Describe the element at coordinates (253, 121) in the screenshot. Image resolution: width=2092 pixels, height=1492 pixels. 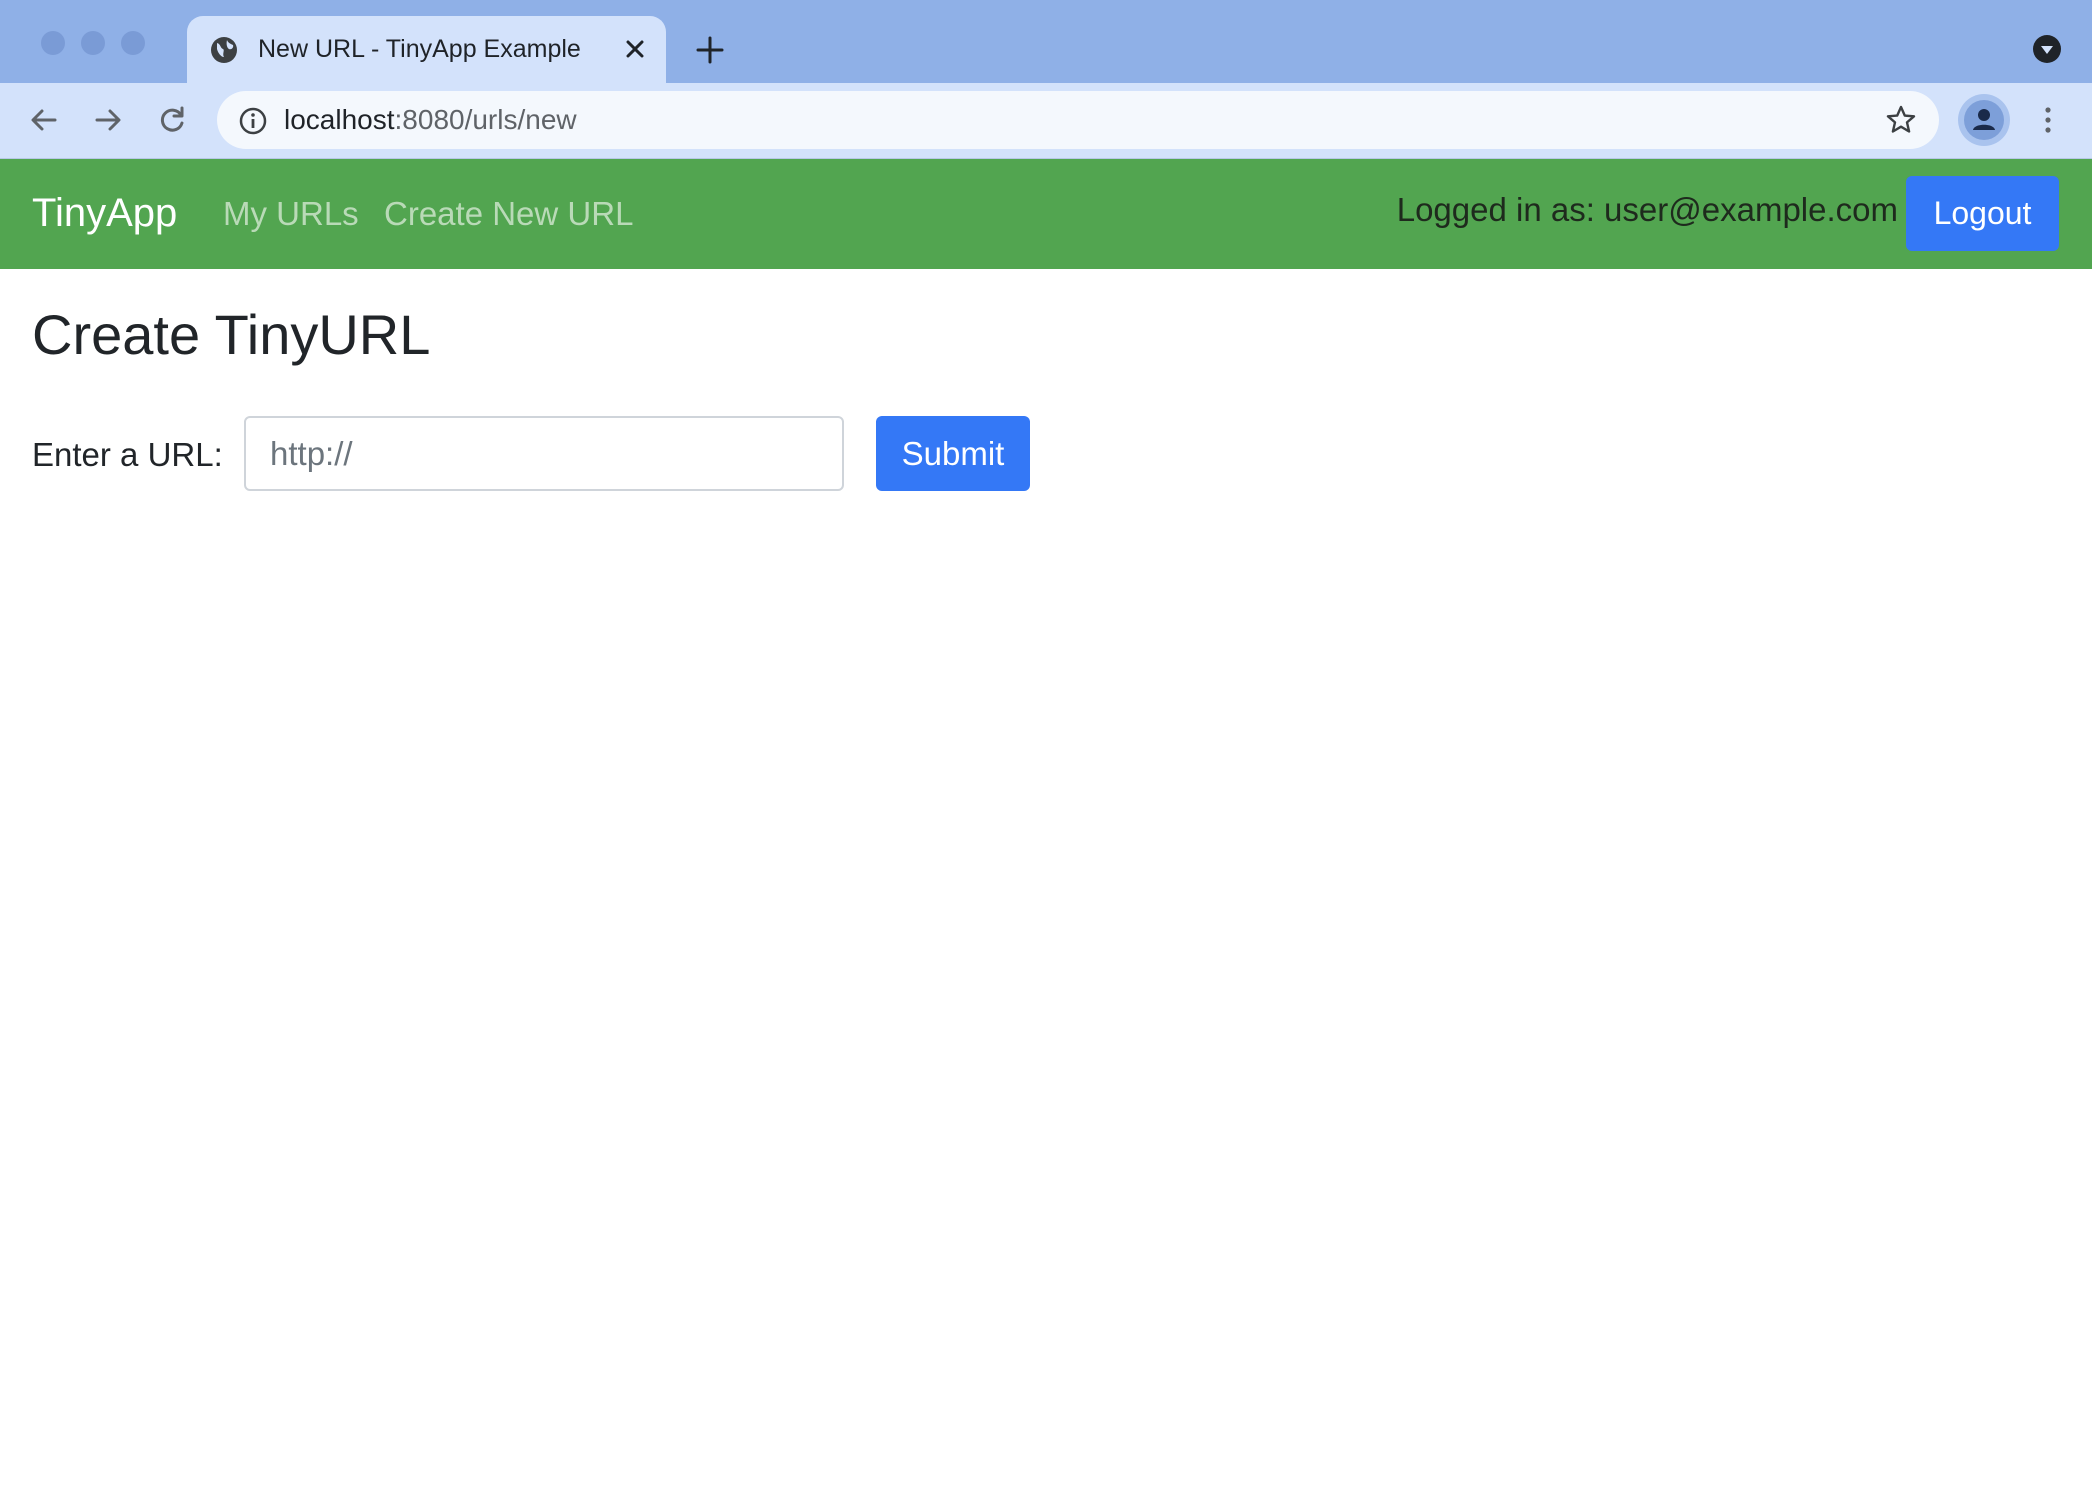
I see `info-icon` at that location.